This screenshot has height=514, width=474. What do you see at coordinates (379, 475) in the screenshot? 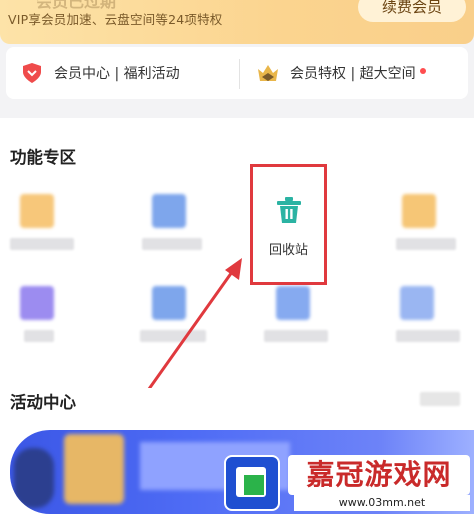
I see `watermark-text: 嘉冠游戏网` at bounding box center [379, 475].